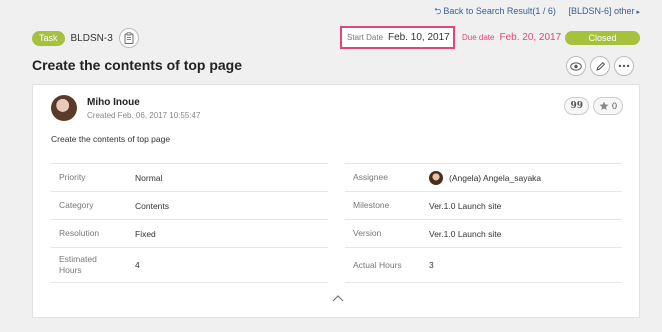 This screenshot has height=332, width=662. What do you see at coordinates (189, 205) in the screenshot?
I see `property-row-category: Category Contents` at bounding box center [189, 205].